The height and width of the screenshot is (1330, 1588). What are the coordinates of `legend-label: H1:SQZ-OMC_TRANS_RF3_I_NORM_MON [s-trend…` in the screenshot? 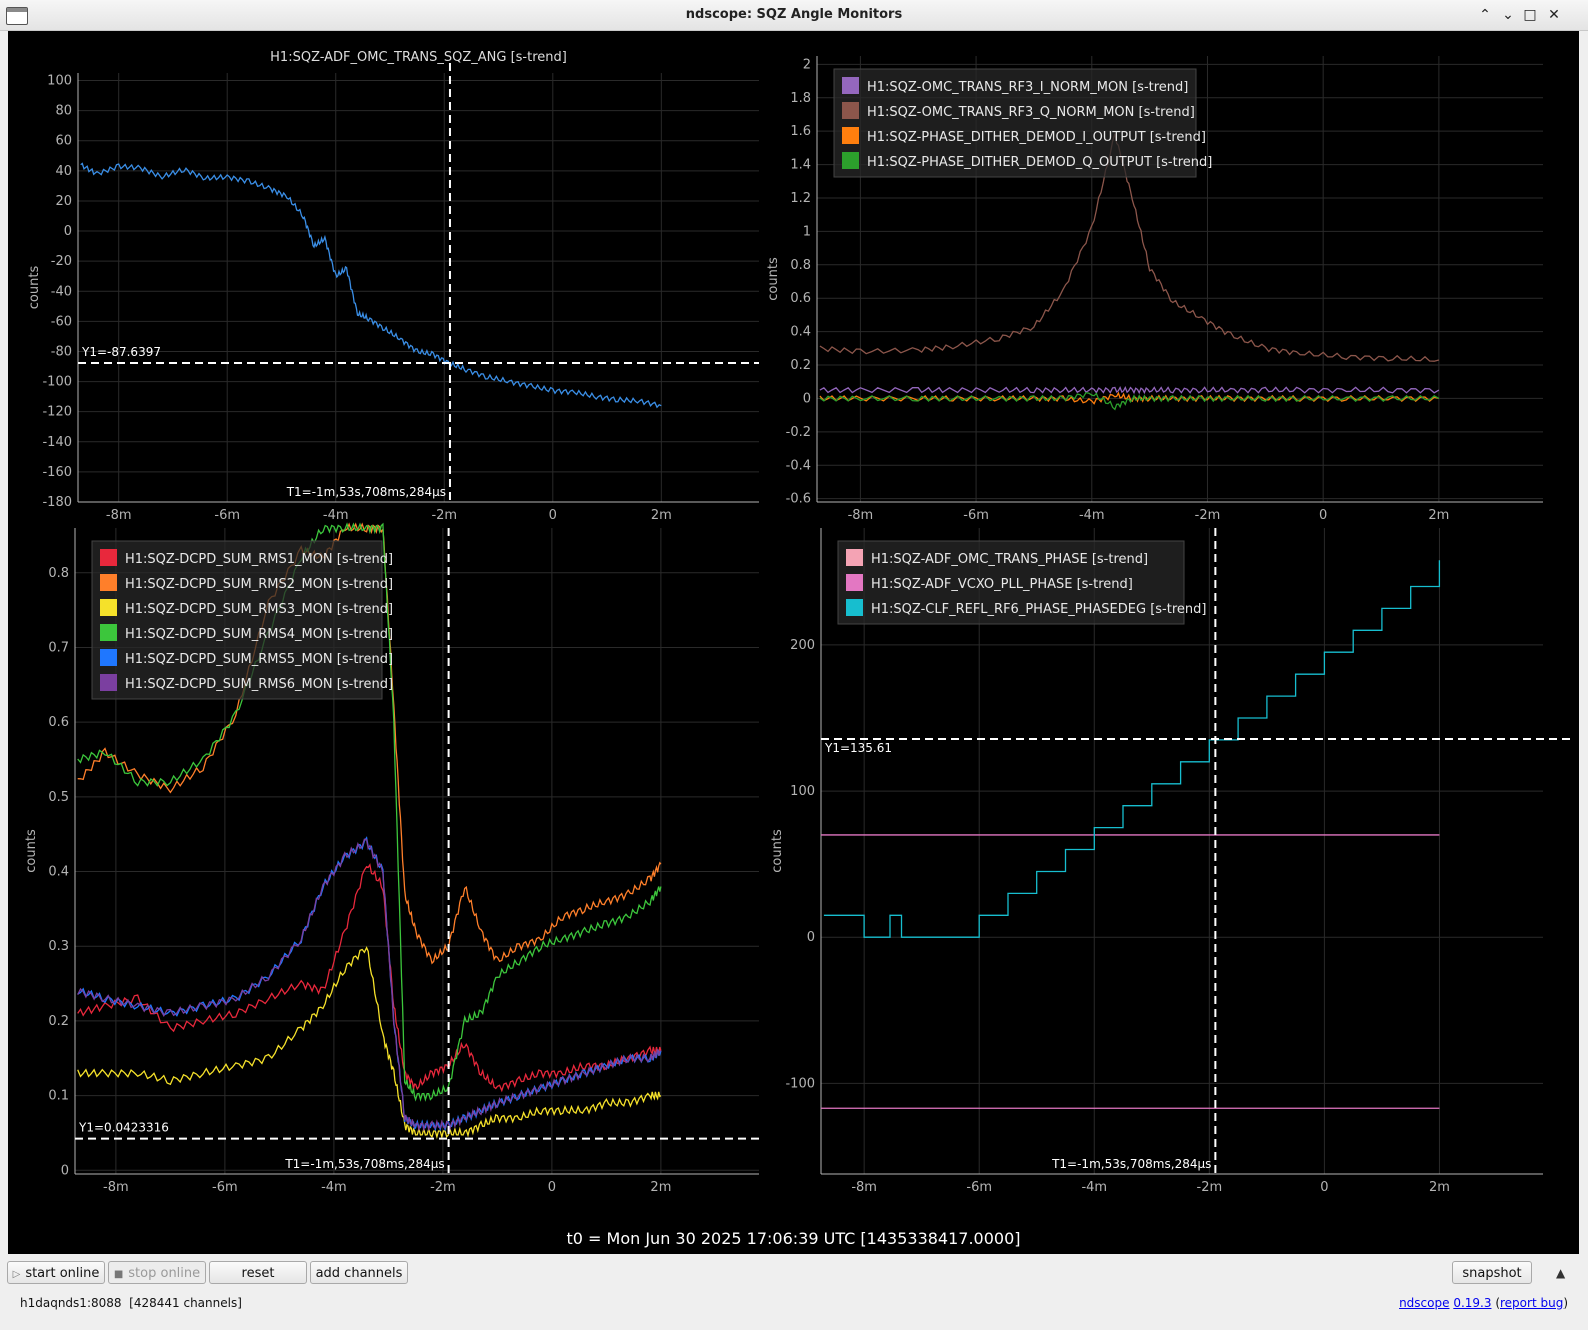 It's located at (1027, 87).